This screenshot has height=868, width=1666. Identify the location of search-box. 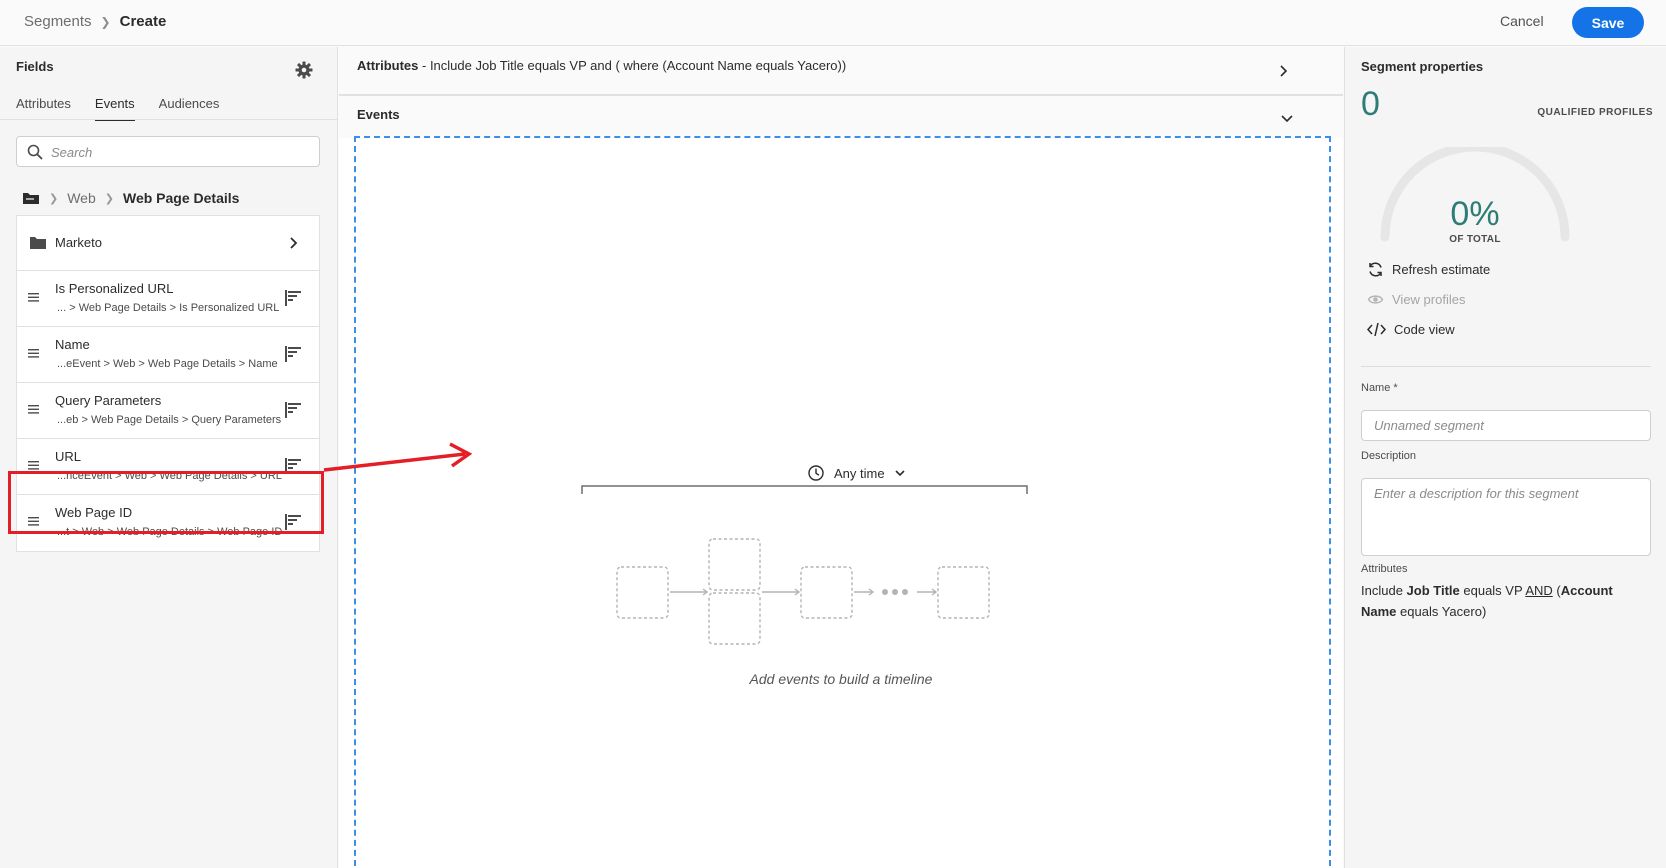
(168, 151).